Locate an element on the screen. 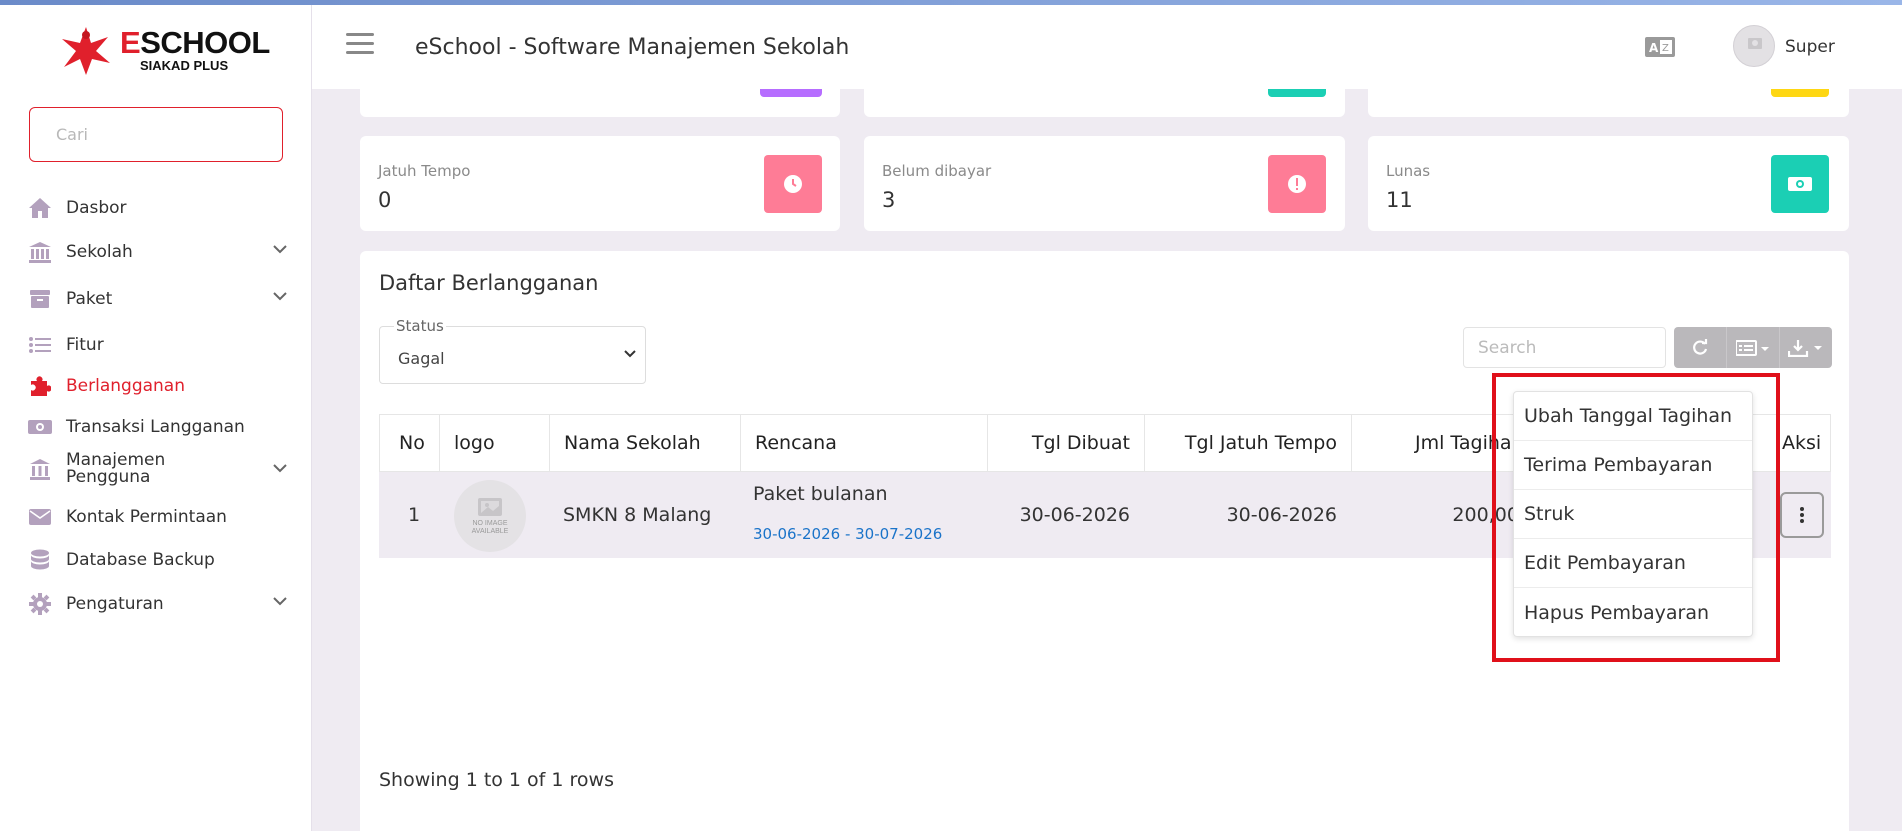  envelope-icon is located at coordinates (40, 517).